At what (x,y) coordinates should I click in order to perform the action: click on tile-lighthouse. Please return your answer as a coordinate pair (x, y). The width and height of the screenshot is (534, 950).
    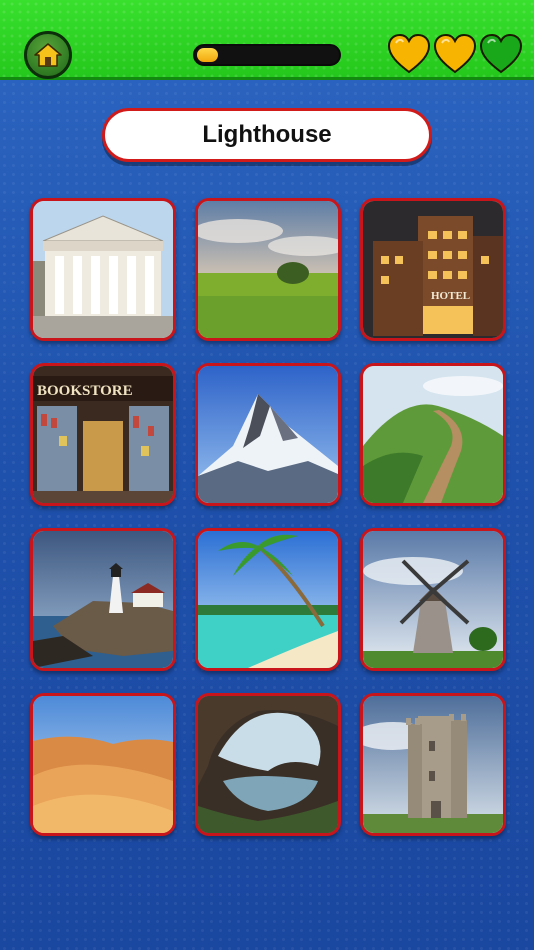
    Looking at the image, I should click on (103, 599).